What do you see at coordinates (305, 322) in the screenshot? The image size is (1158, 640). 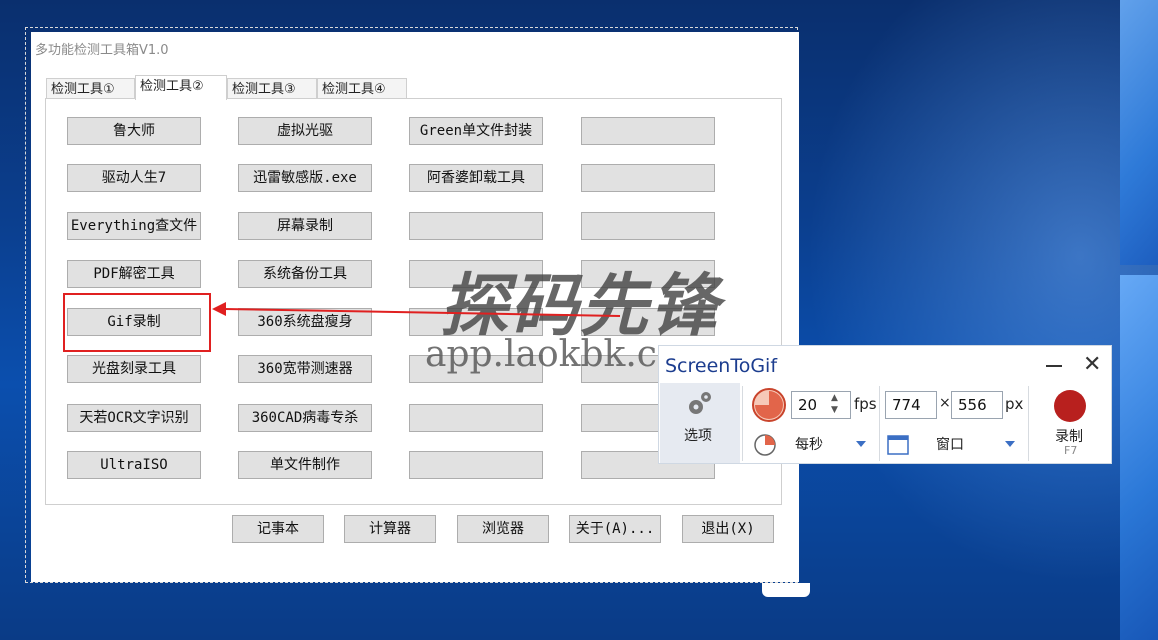 I see `tool-button: 360系统盘瘦身` at bounding box center [305, 322].